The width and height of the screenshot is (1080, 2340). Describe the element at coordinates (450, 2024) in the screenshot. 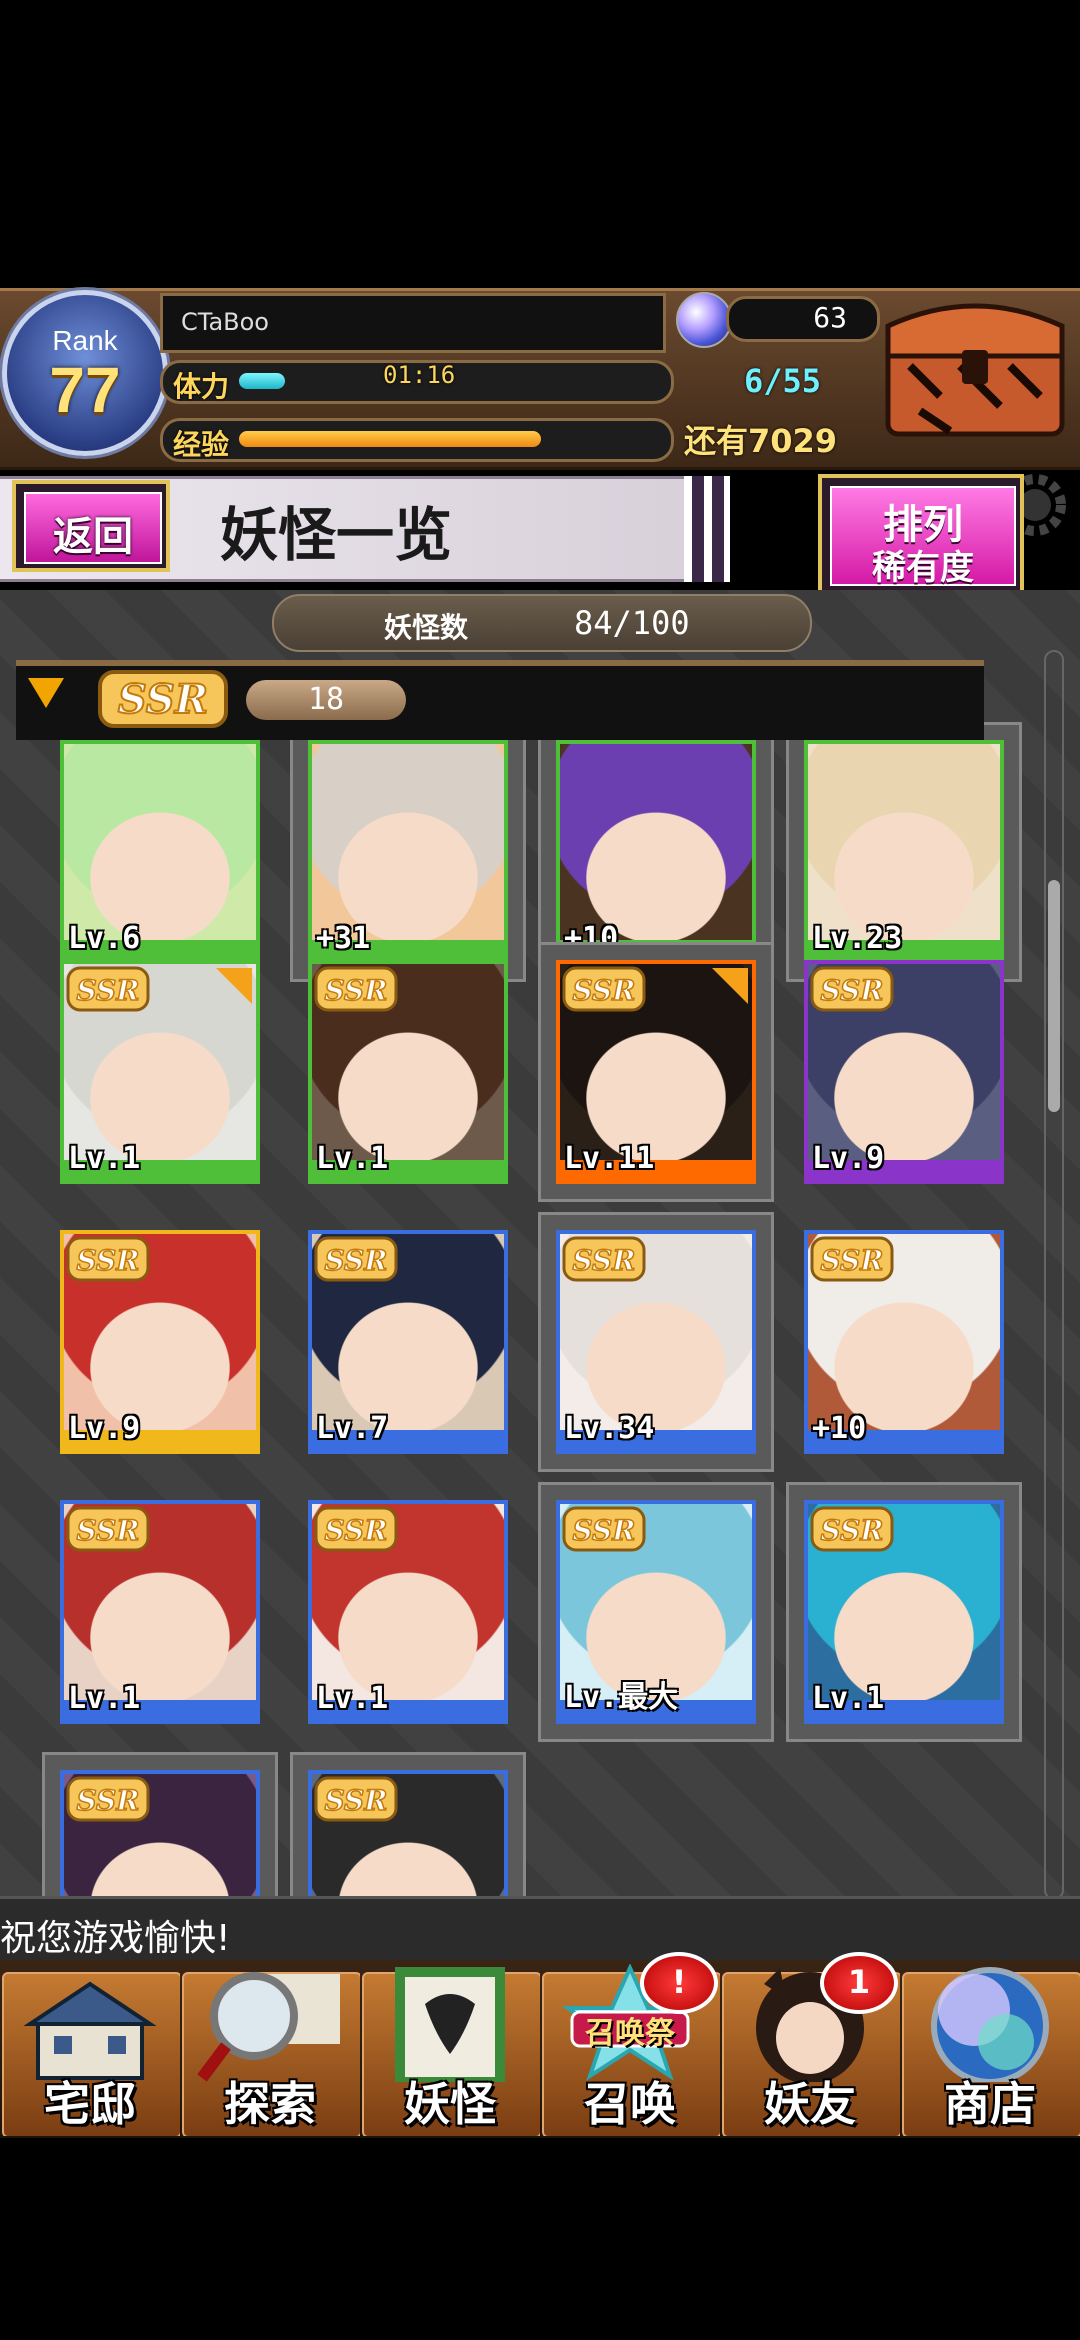

I see `scroll-icon` at that location.